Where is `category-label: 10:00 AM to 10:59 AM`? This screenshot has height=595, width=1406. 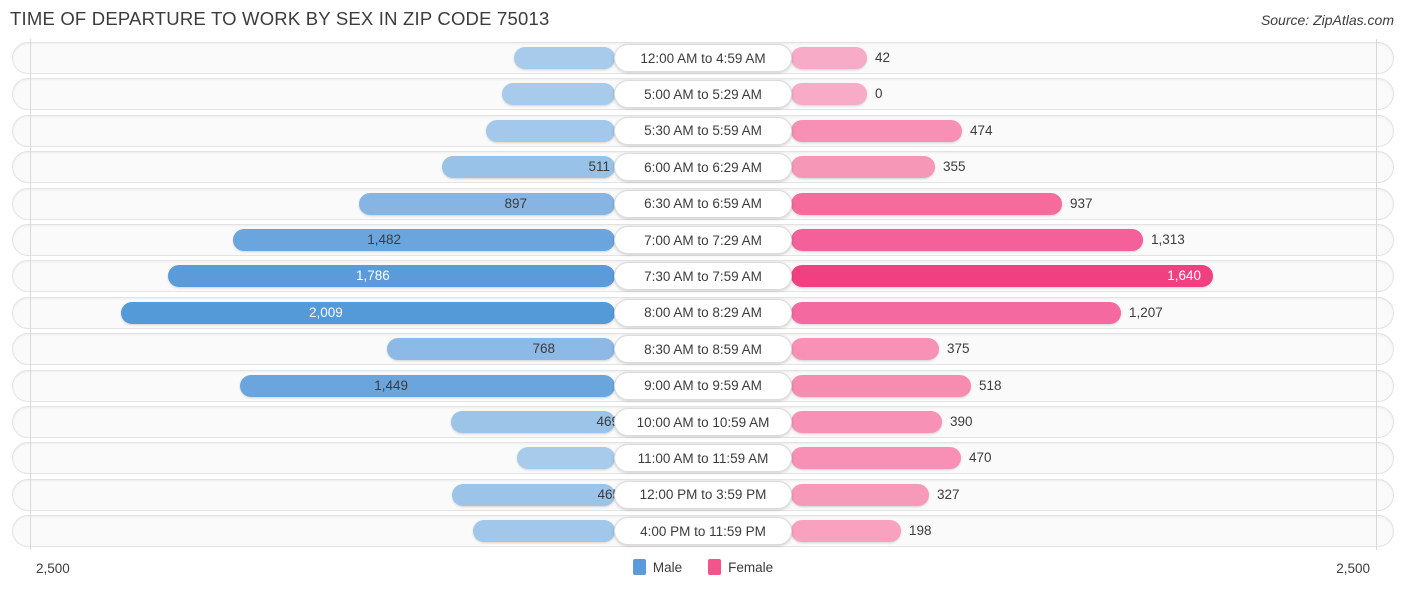
category-label: 10:00 AM to 10:59 AM is located at coordinates (703, 422).